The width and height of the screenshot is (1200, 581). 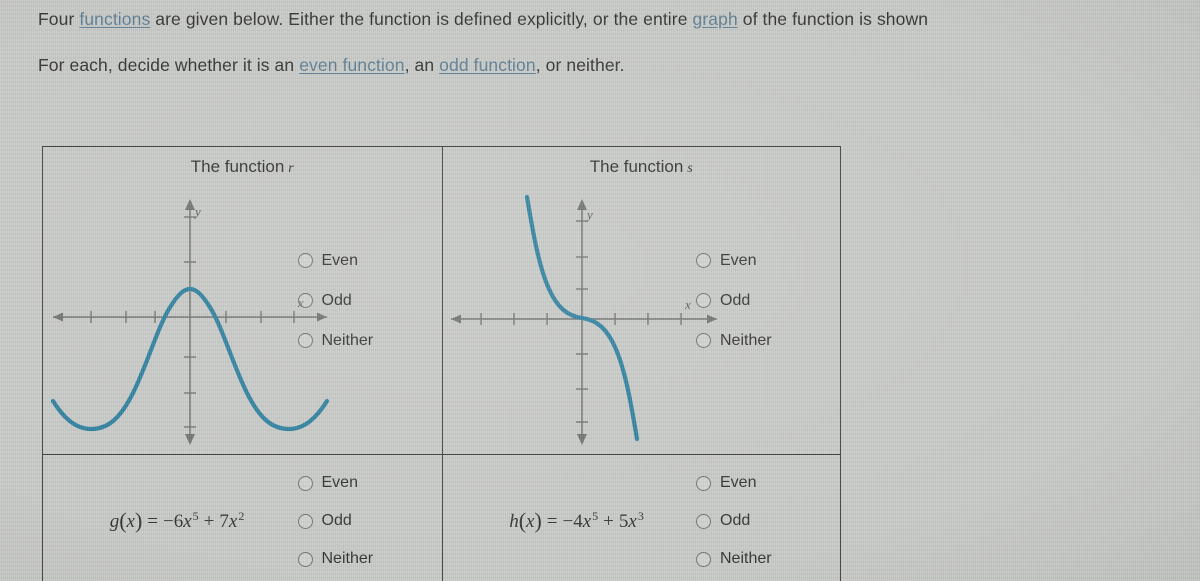 What do you see at coordinates (339, 482) in the screenshot?
I see `choice-label-g-even: Even` at bounding box center [339, 482].